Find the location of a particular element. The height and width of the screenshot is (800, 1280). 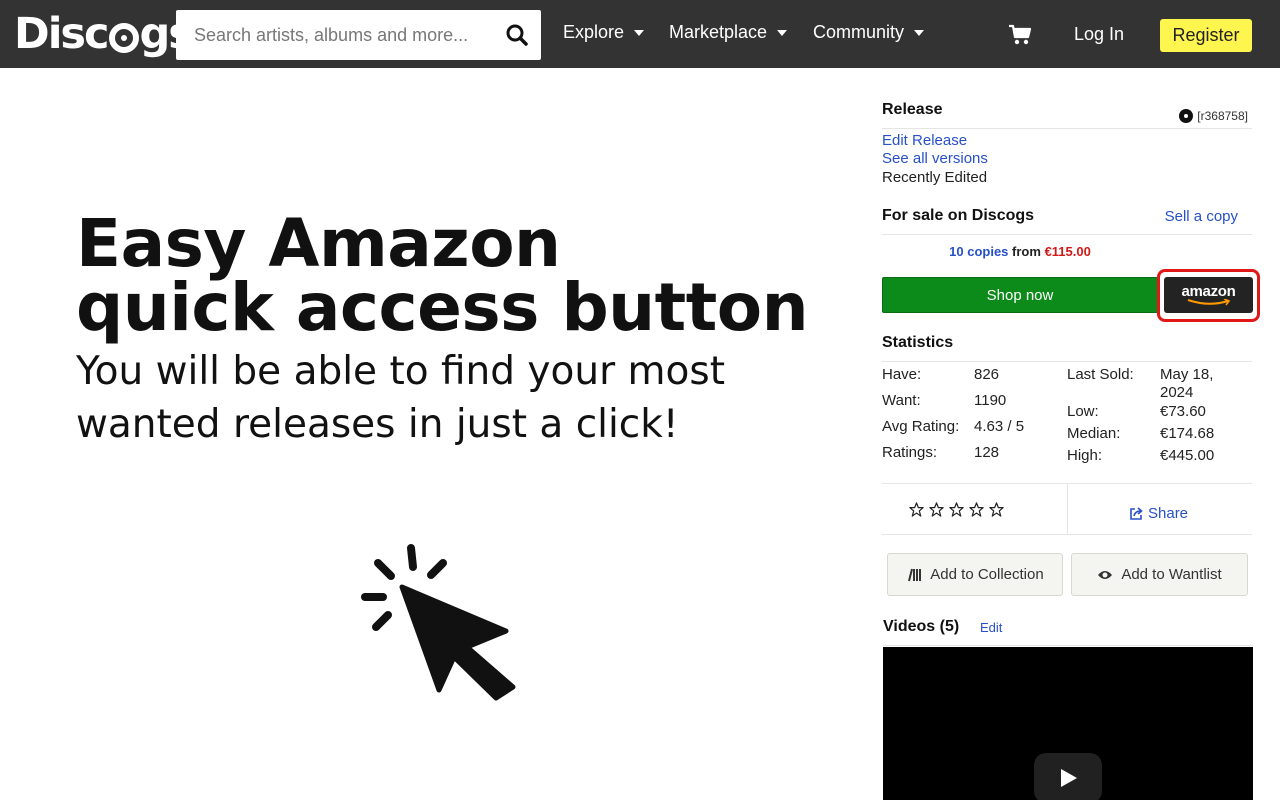

statistics-section-heading: Statistics is located at coordinates (1067, 348).